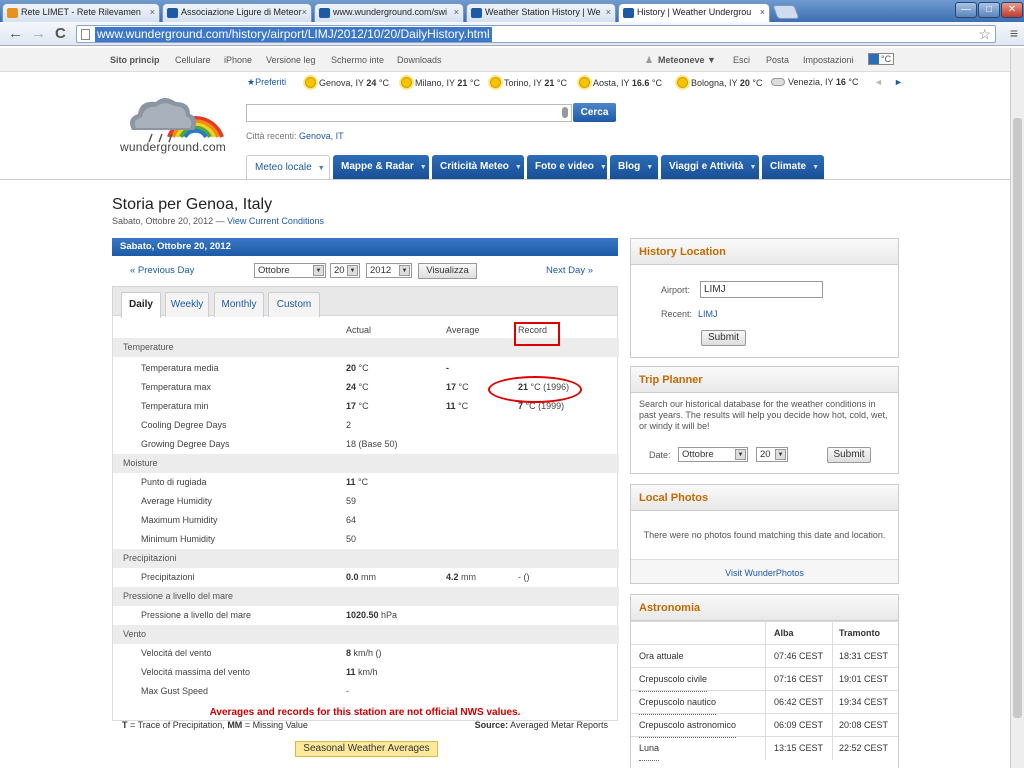  I want to click on nav-mappe-radar: Mappe & Radar ▼, so click(381, 167).